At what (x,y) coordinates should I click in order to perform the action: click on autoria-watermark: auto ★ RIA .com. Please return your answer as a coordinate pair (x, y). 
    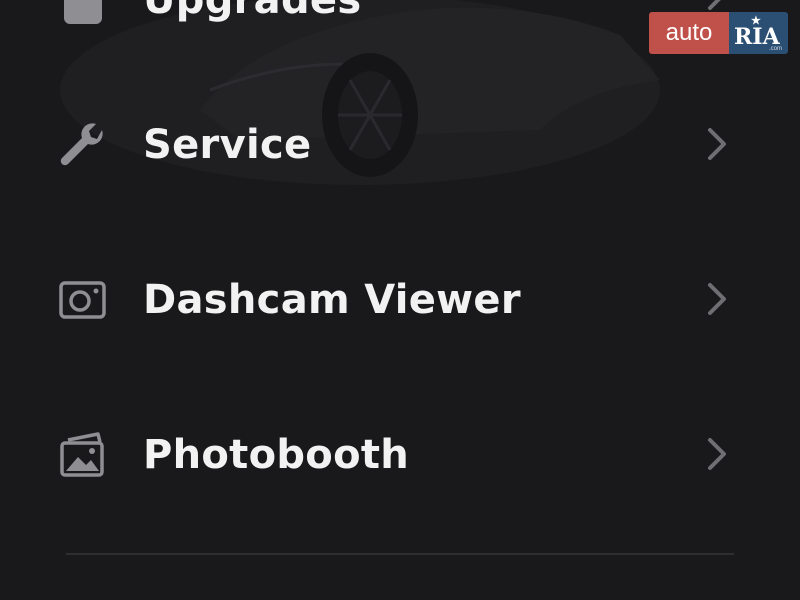
    Looking at the image, I should click on (718, 33).